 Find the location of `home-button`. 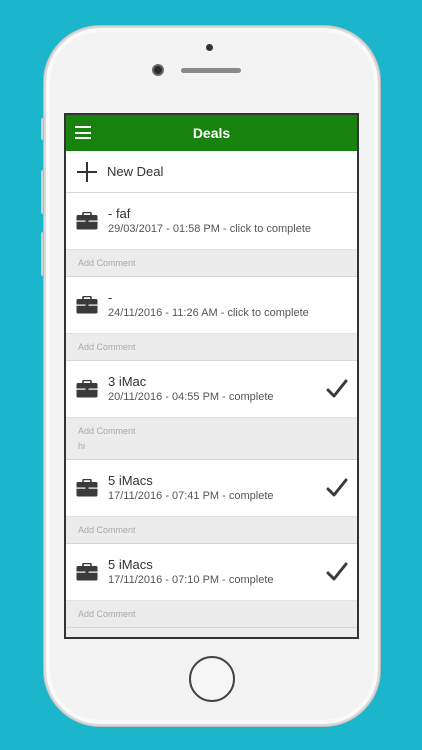

home-button is located at coordinates (212, 679).